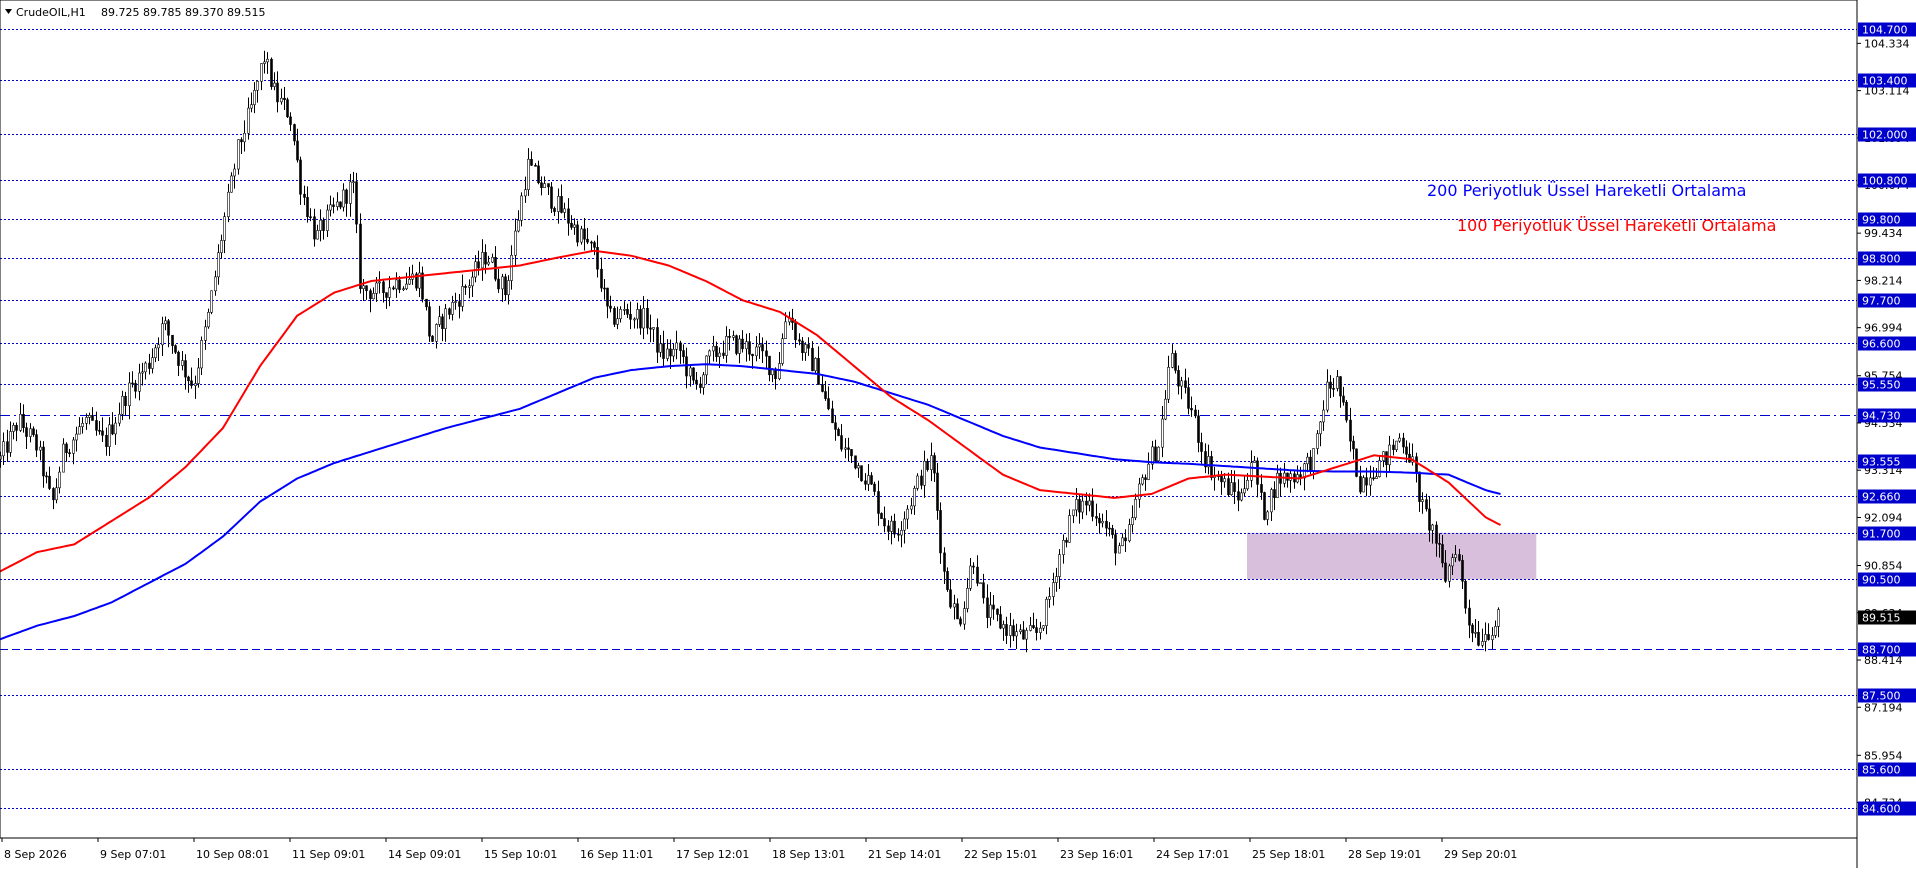 The width and height of the screenshot is (1916, 872). Describe the element at coordinates (1881, 344) in the screenshot. I see `level-tag-text: 96.600` at that location.